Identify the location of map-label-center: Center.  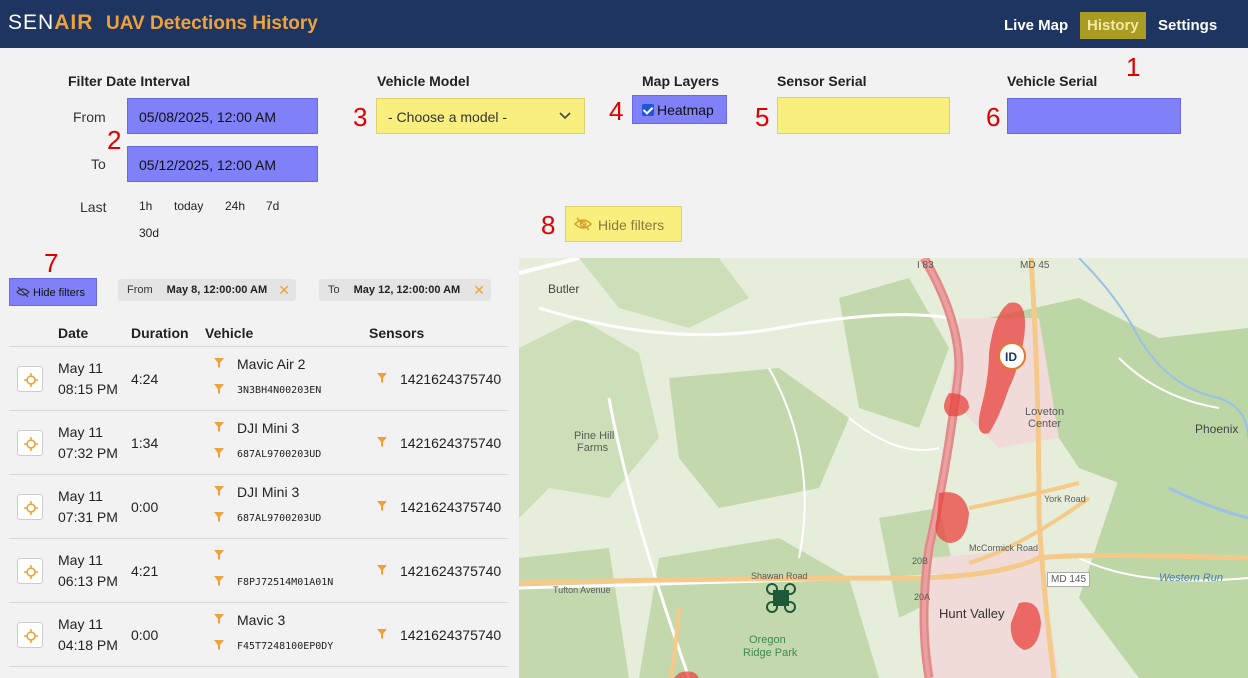
(1045, 424).